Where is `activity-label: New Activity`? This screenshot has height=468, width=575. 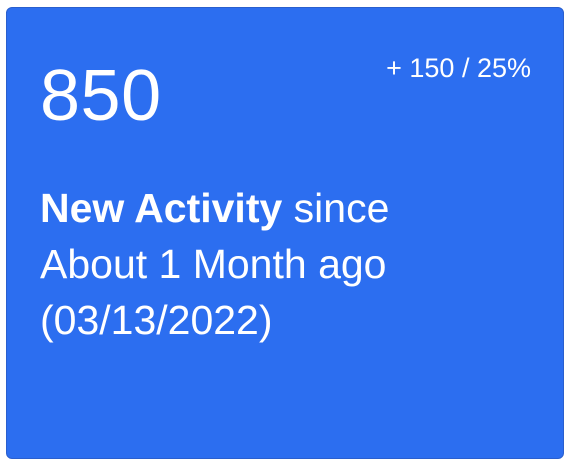 activity-label: New Activity is located at coordinates (161, 208).